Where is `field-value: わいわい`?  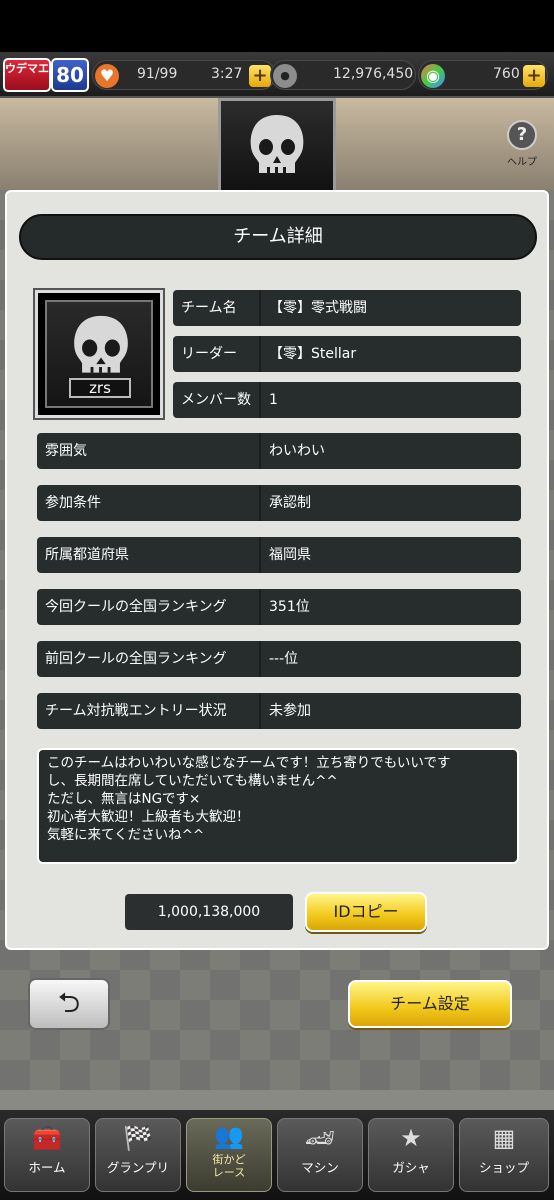
field-value: わいわい is located at coordinates (297, 451).